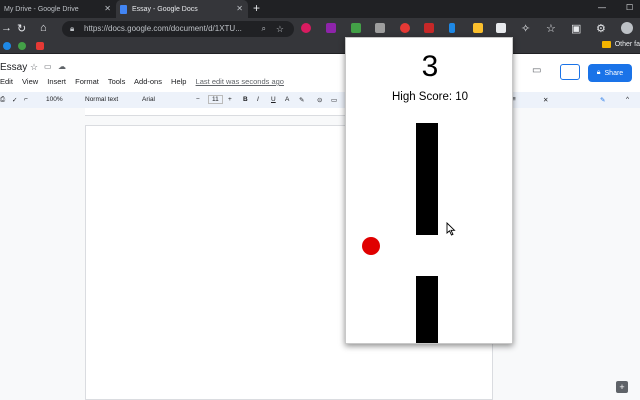 The width and height of the screenshot is (640, 400). Describe the element at coordinates (606, 44) in the screenshot. I see `folder-icon` at that location.